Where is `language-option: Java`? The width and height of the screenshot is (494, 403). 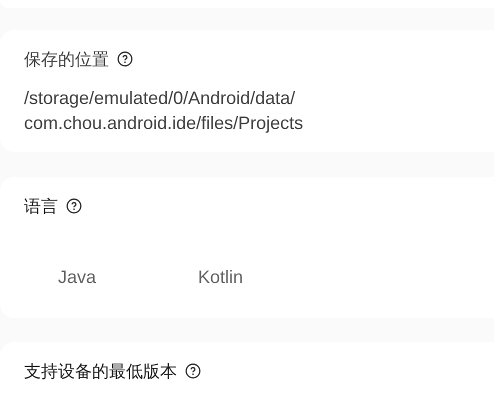
language-option: Java is located at coordinates (128, 277).